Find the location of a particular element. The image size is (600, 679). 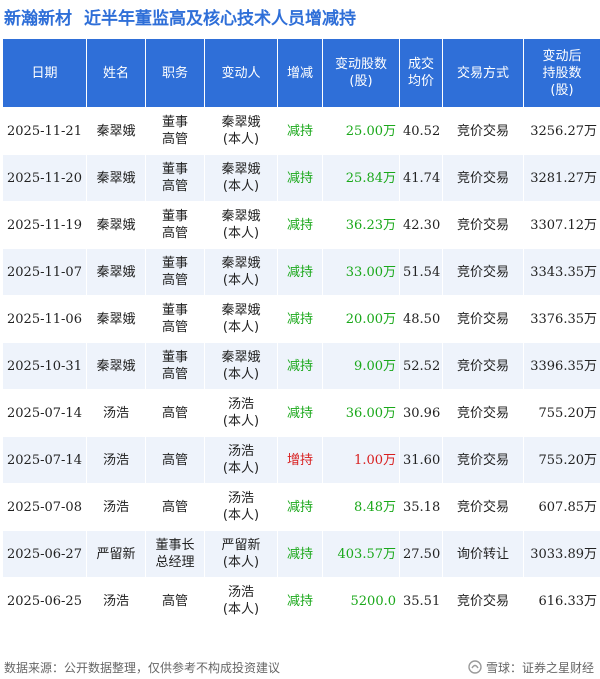

shares-cell: 8.48万 is located at coordinates (361, 507).